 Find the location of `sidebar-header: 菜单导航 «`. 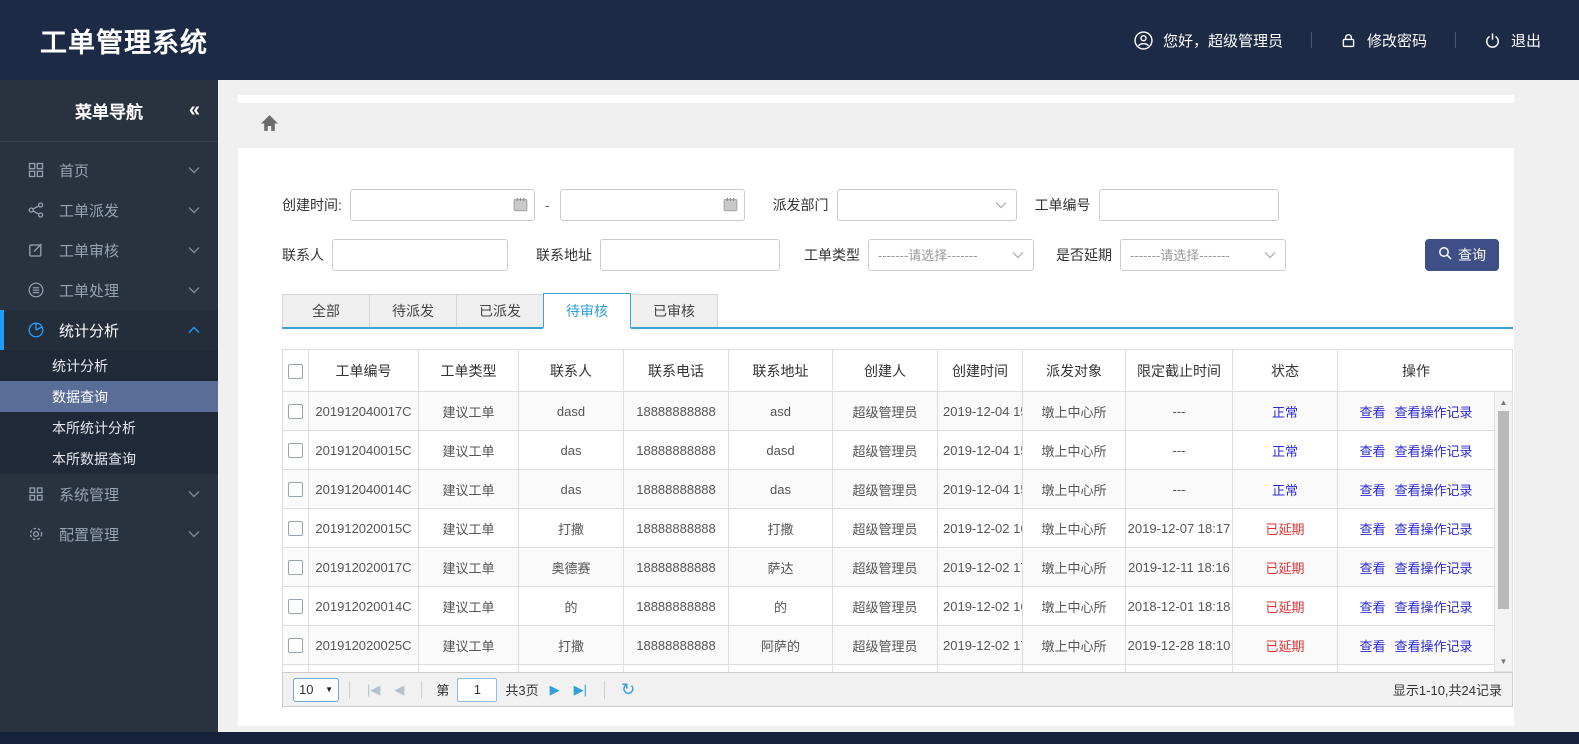

sidebar-header: 菜单导航 « is located at coordinates (109, 111).